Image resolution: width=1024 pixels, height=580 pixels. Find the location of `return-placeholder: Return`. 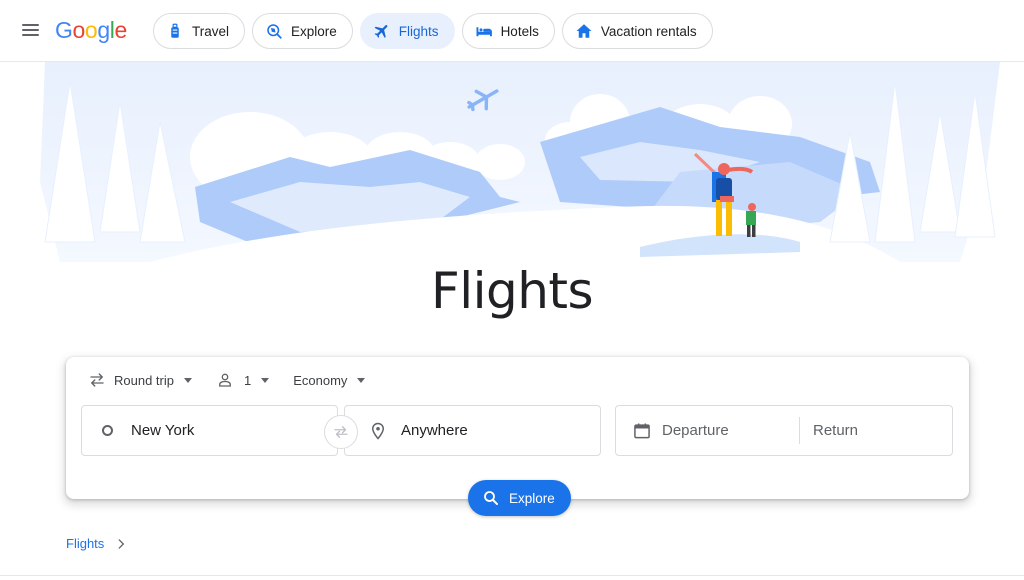

return-placeholder: Return is located at coordinates (836, 430).